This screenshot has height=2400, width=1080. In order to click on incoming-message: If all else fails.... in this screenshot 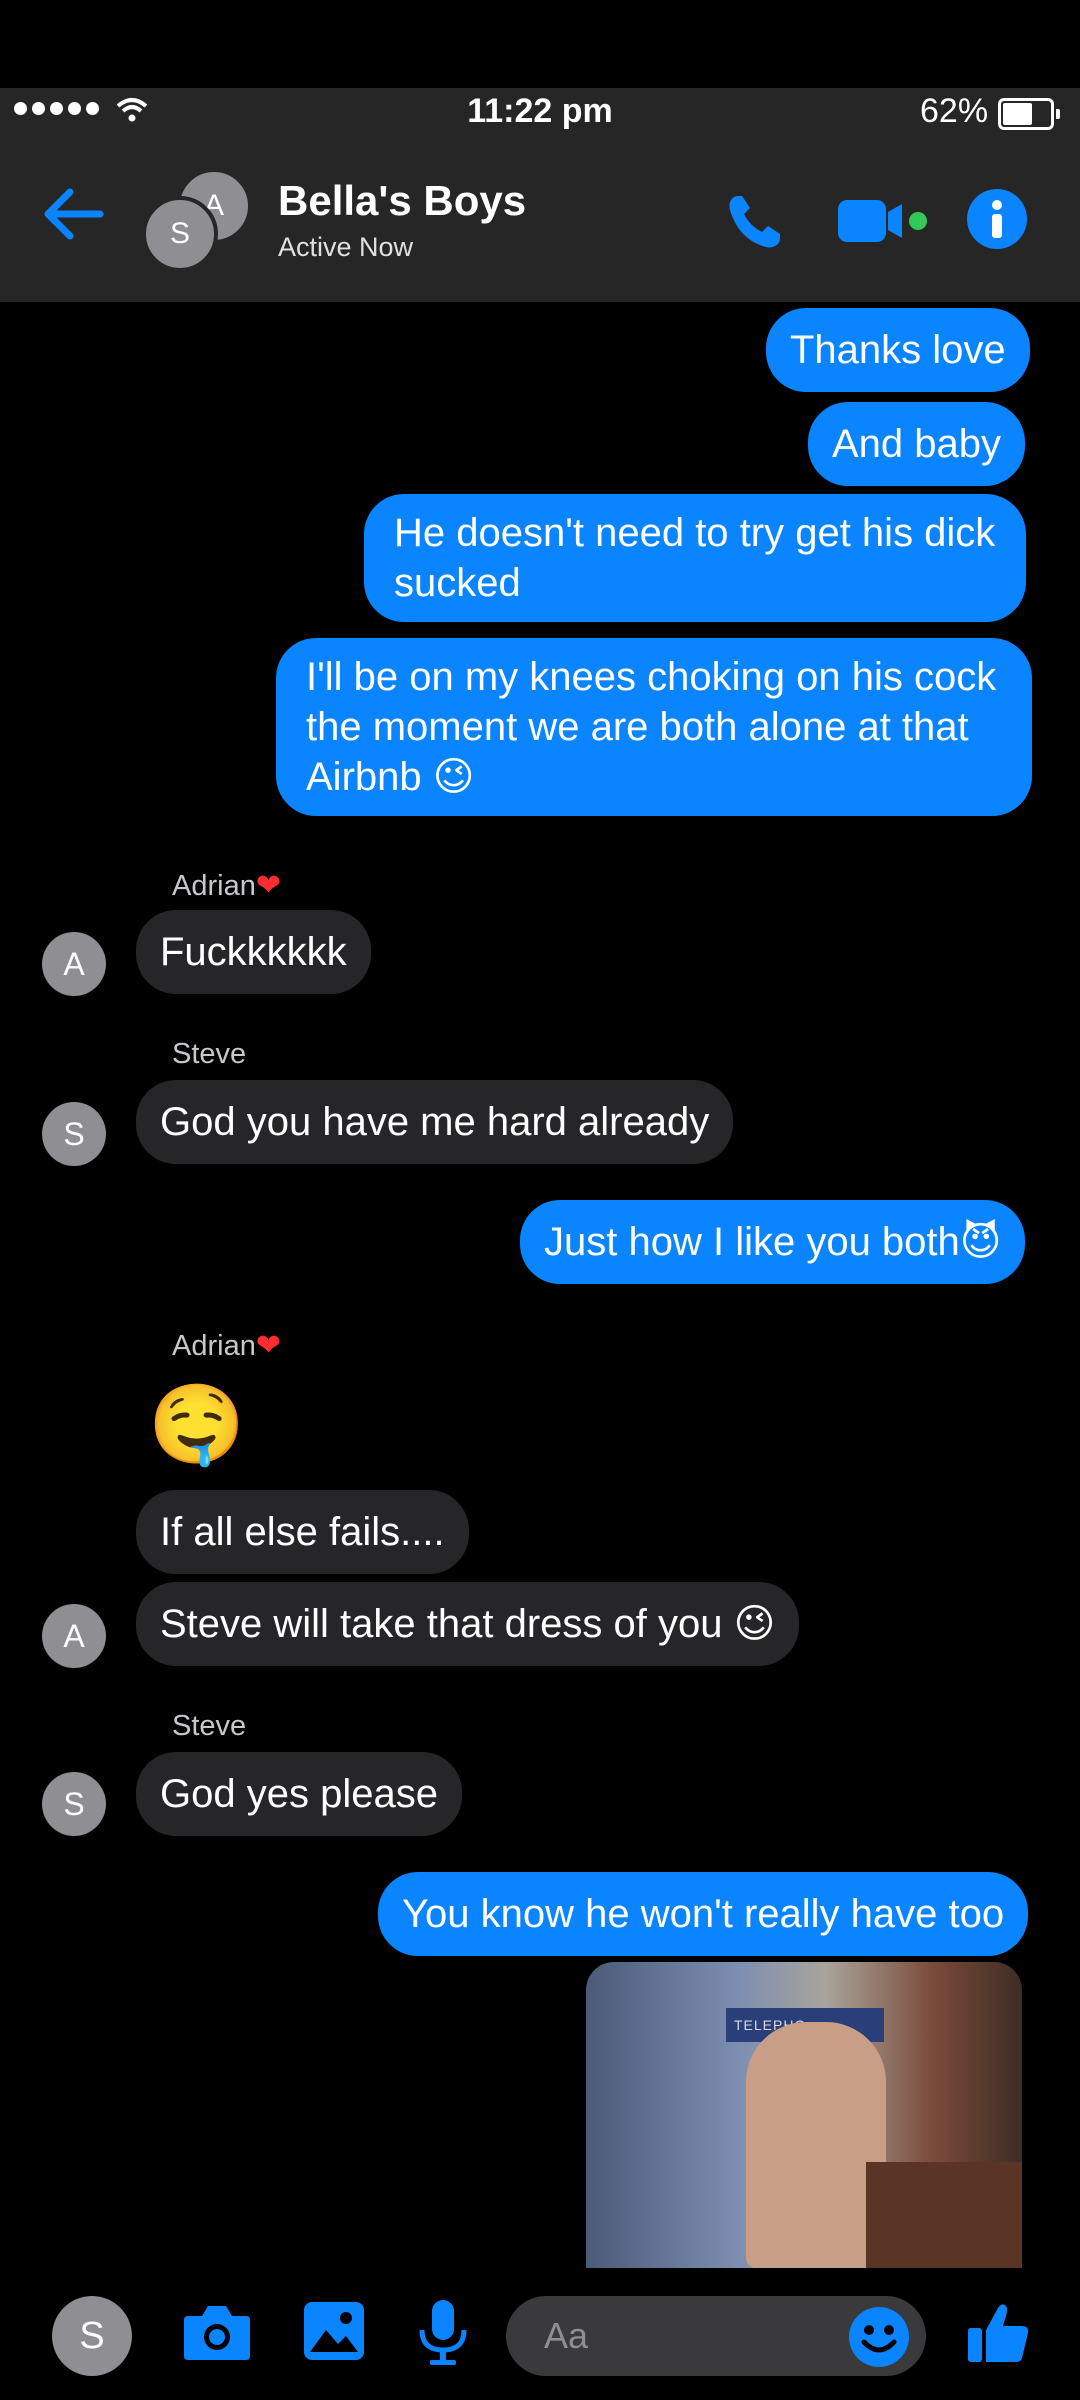, I will do `click(302, 1532)`.